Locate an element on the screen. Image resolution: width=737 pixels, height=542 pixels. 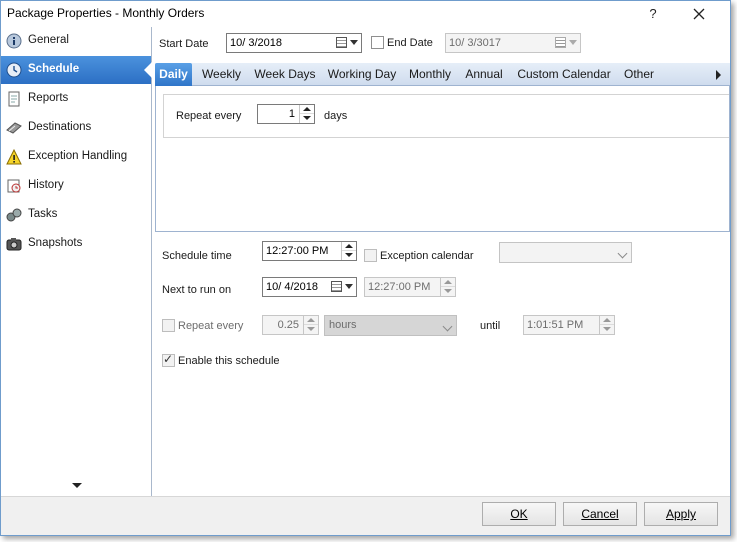
schedule-time-label: Schedule time is located at coordinates (197, 256).